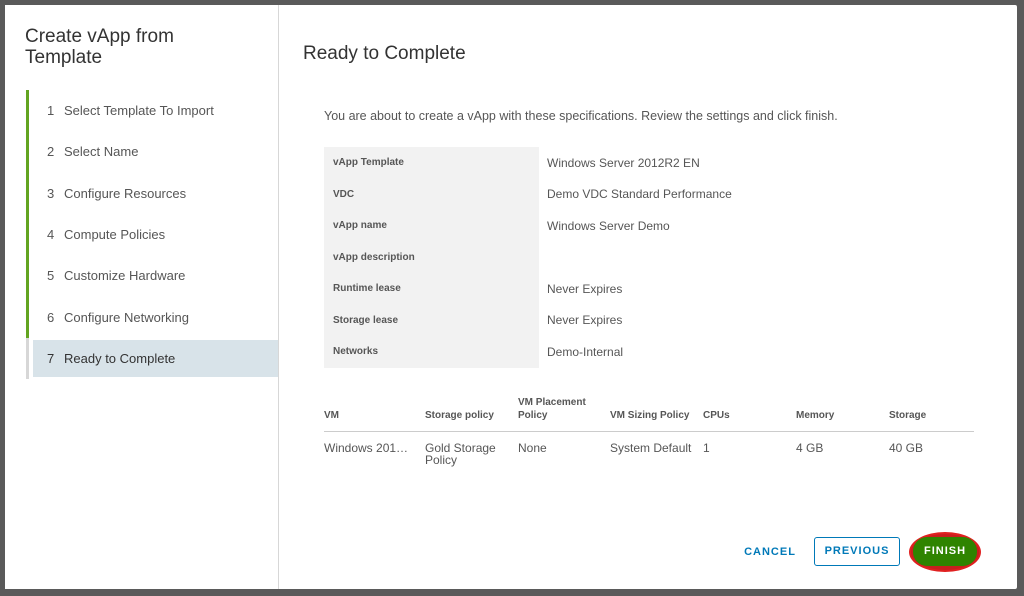 This screenshot has width=1024, height=596. I want to click on spec-key: Storage lease, so click(431, 320).